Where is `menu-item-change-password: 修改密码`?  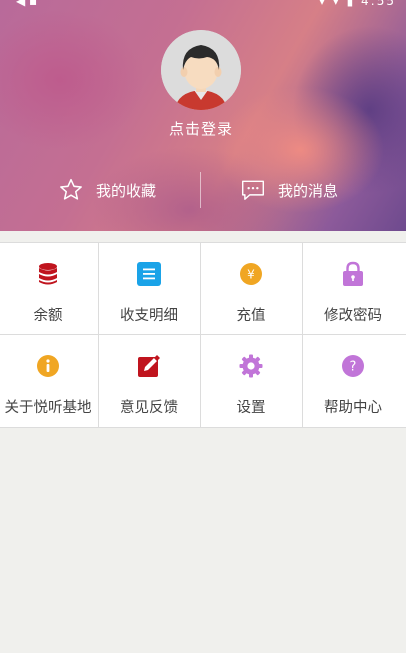
menu-item-change-password: 修改密码 is located at coordinates (353, 288).